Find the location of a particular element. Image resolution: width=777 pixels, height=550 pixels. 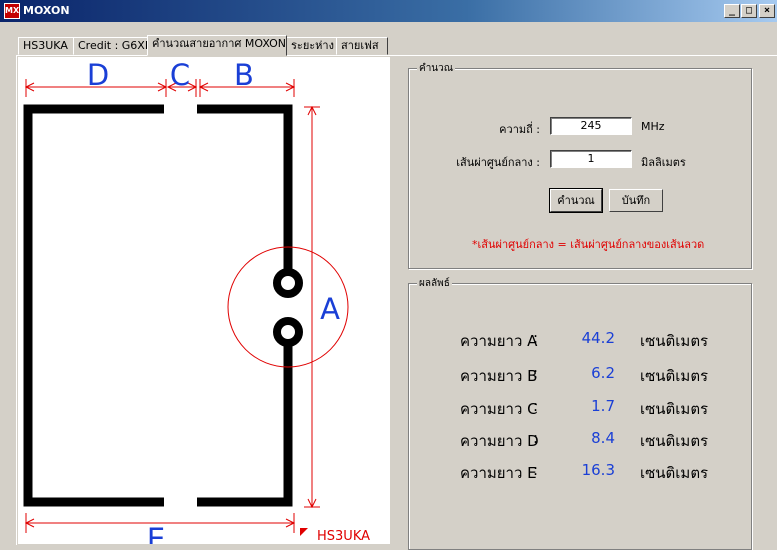

diameter-input: 1 is located at coordinates (591, 159).